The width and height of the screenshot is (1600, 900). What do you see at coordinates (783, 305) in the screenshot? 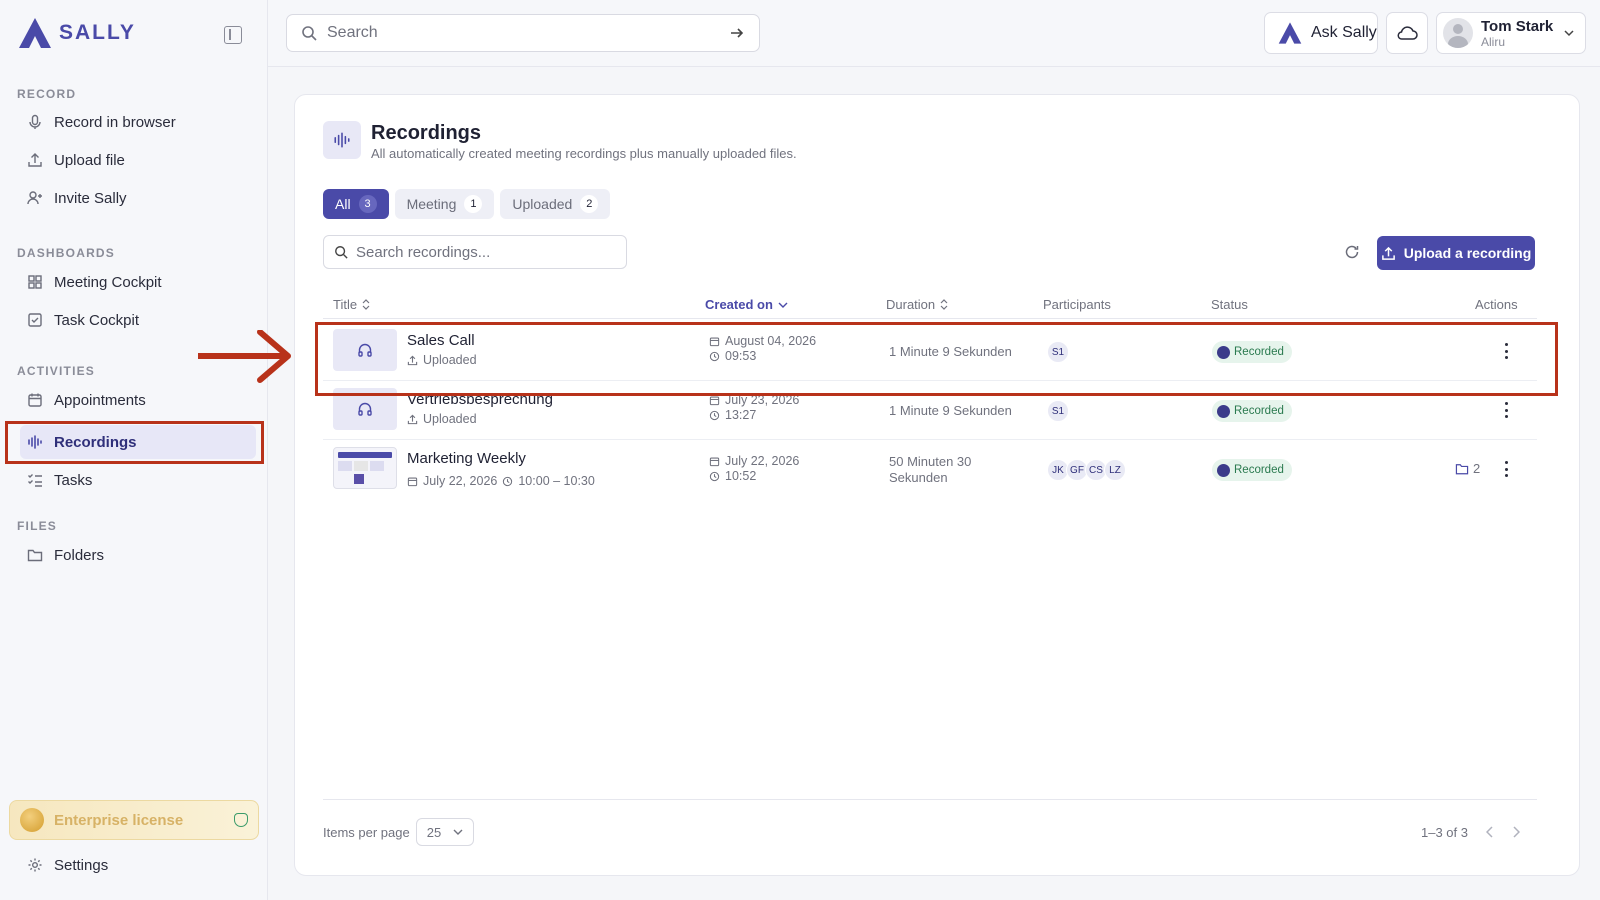
I see `chevron-down-icon` at bounding box center [783, 305].